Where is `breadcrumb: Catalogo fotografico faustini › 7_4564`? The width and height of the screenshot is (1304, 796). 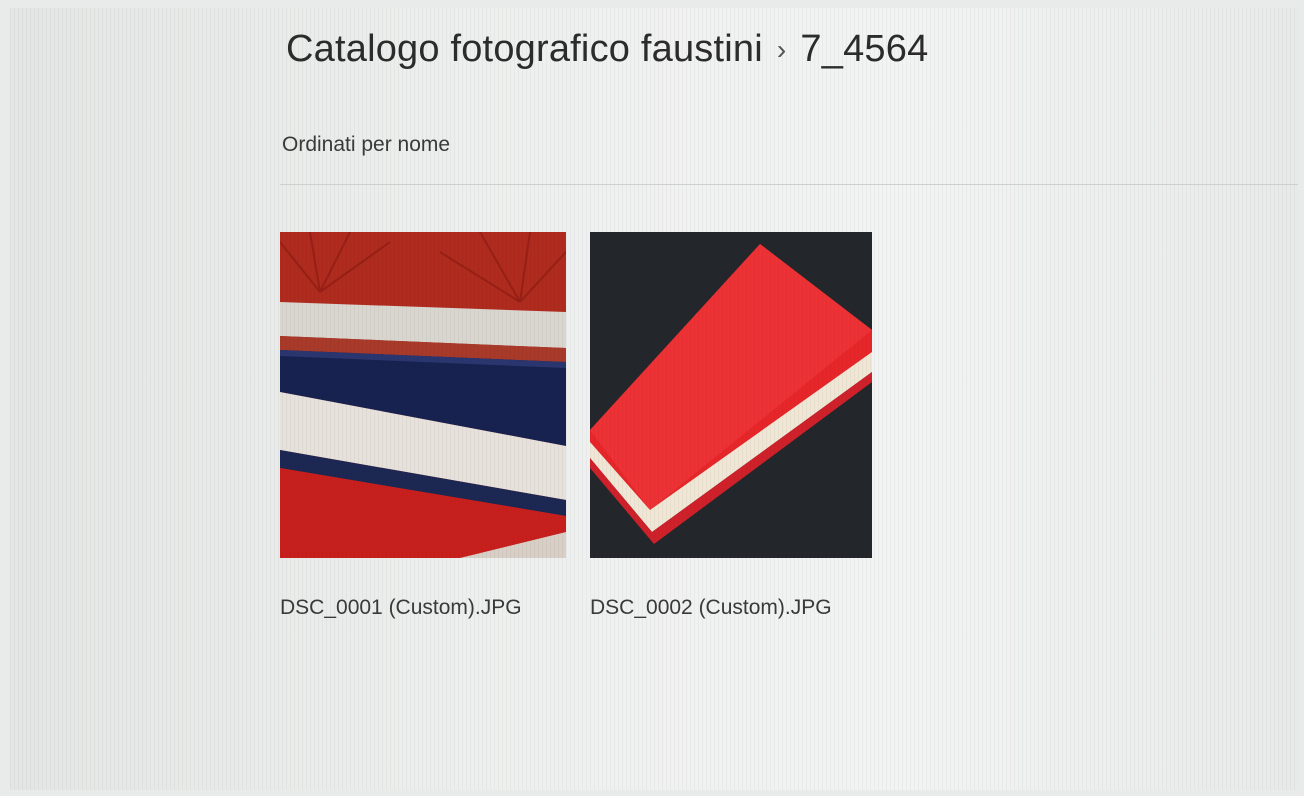 breadcrumb: Catalogo fotografico faustini › 7_4564 is located at coordinates (607, 49).